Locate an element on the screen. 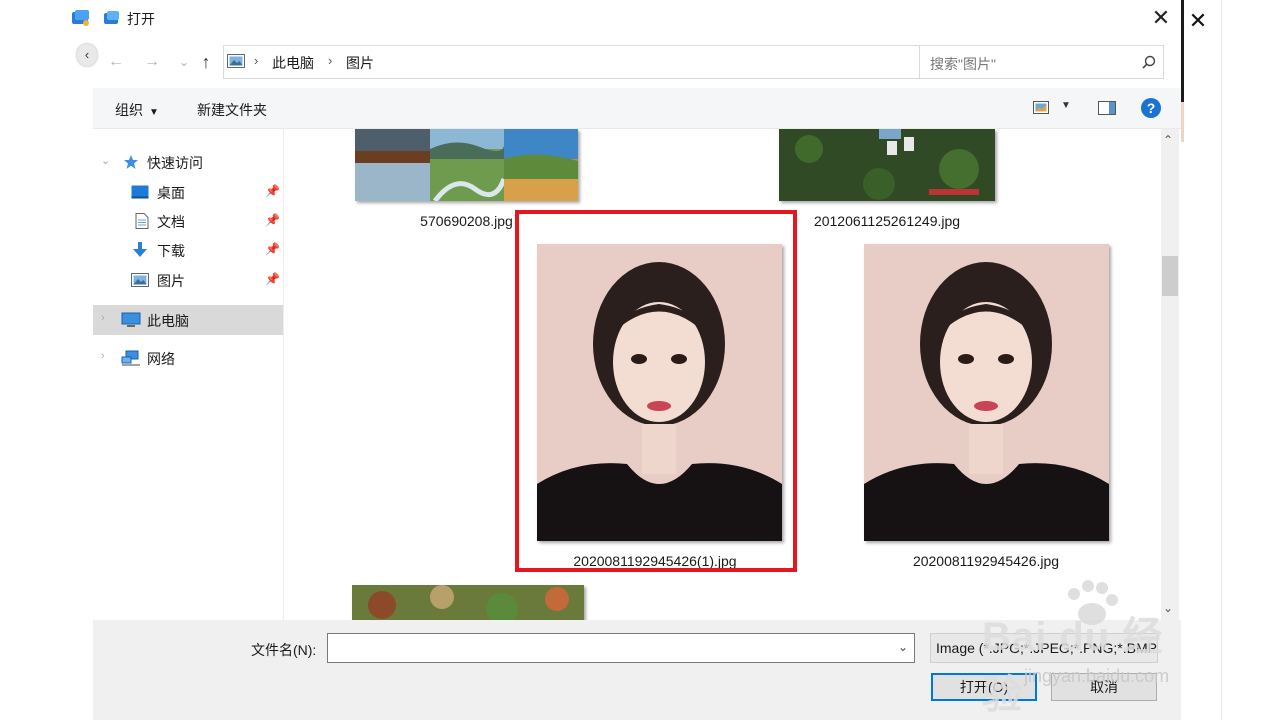 This screenshot has width=1280, height=720. sidebar-item-label: 此电脑 is located at coordinates (168, 321).